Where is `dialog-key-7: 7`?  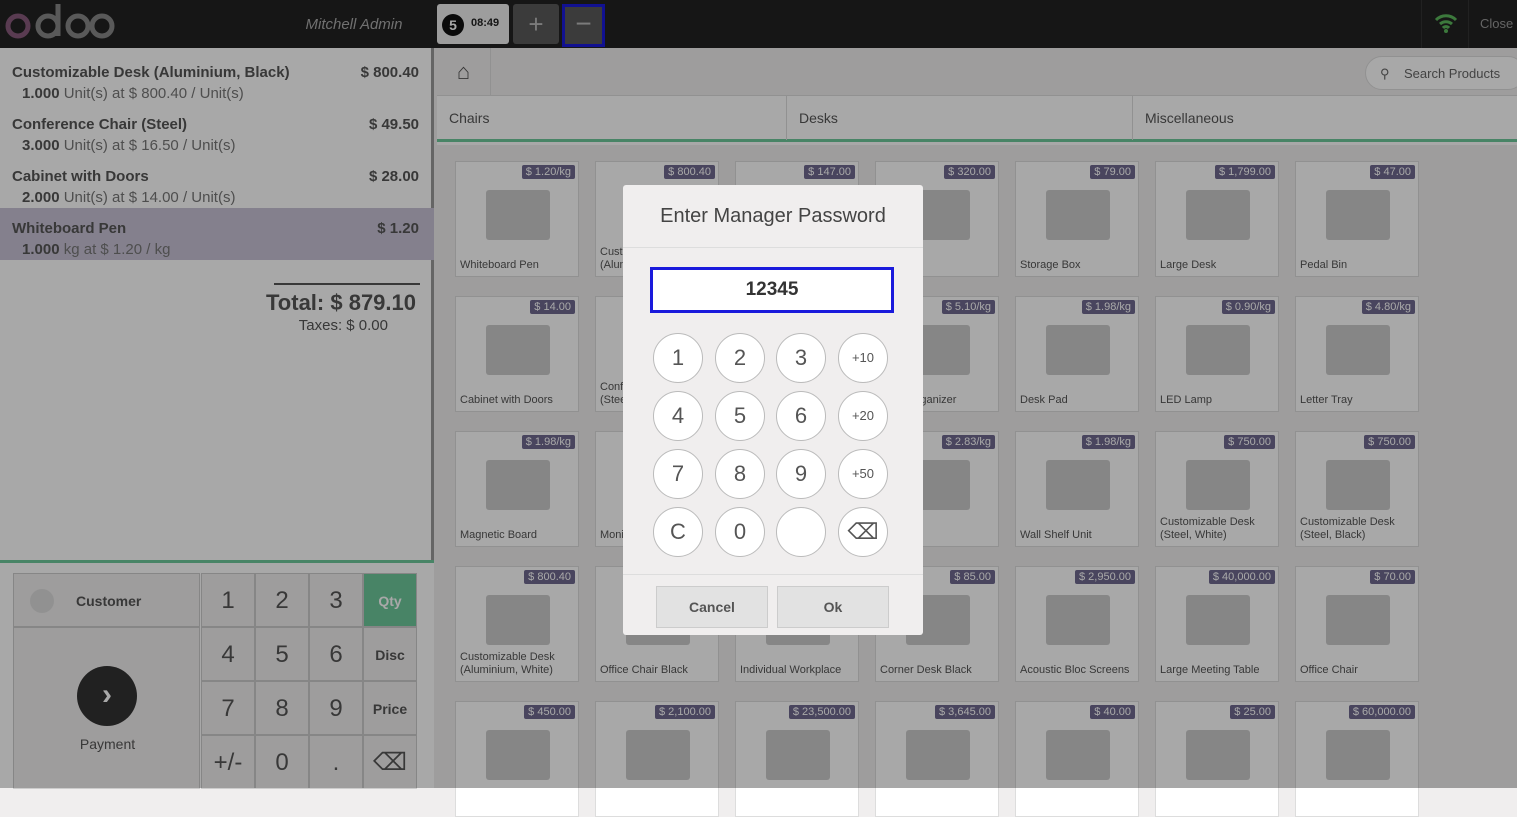
dialog-key-7: 7 is located at coordinates (678, 474).